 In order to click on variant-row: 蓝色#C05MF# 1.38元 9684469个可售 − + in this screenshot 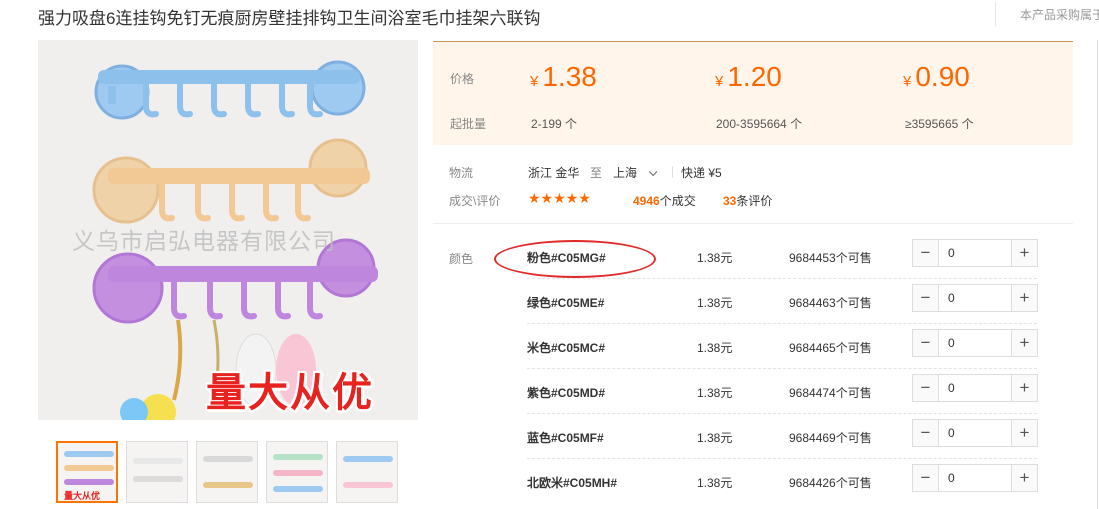, I will do `click(782, 436)`.